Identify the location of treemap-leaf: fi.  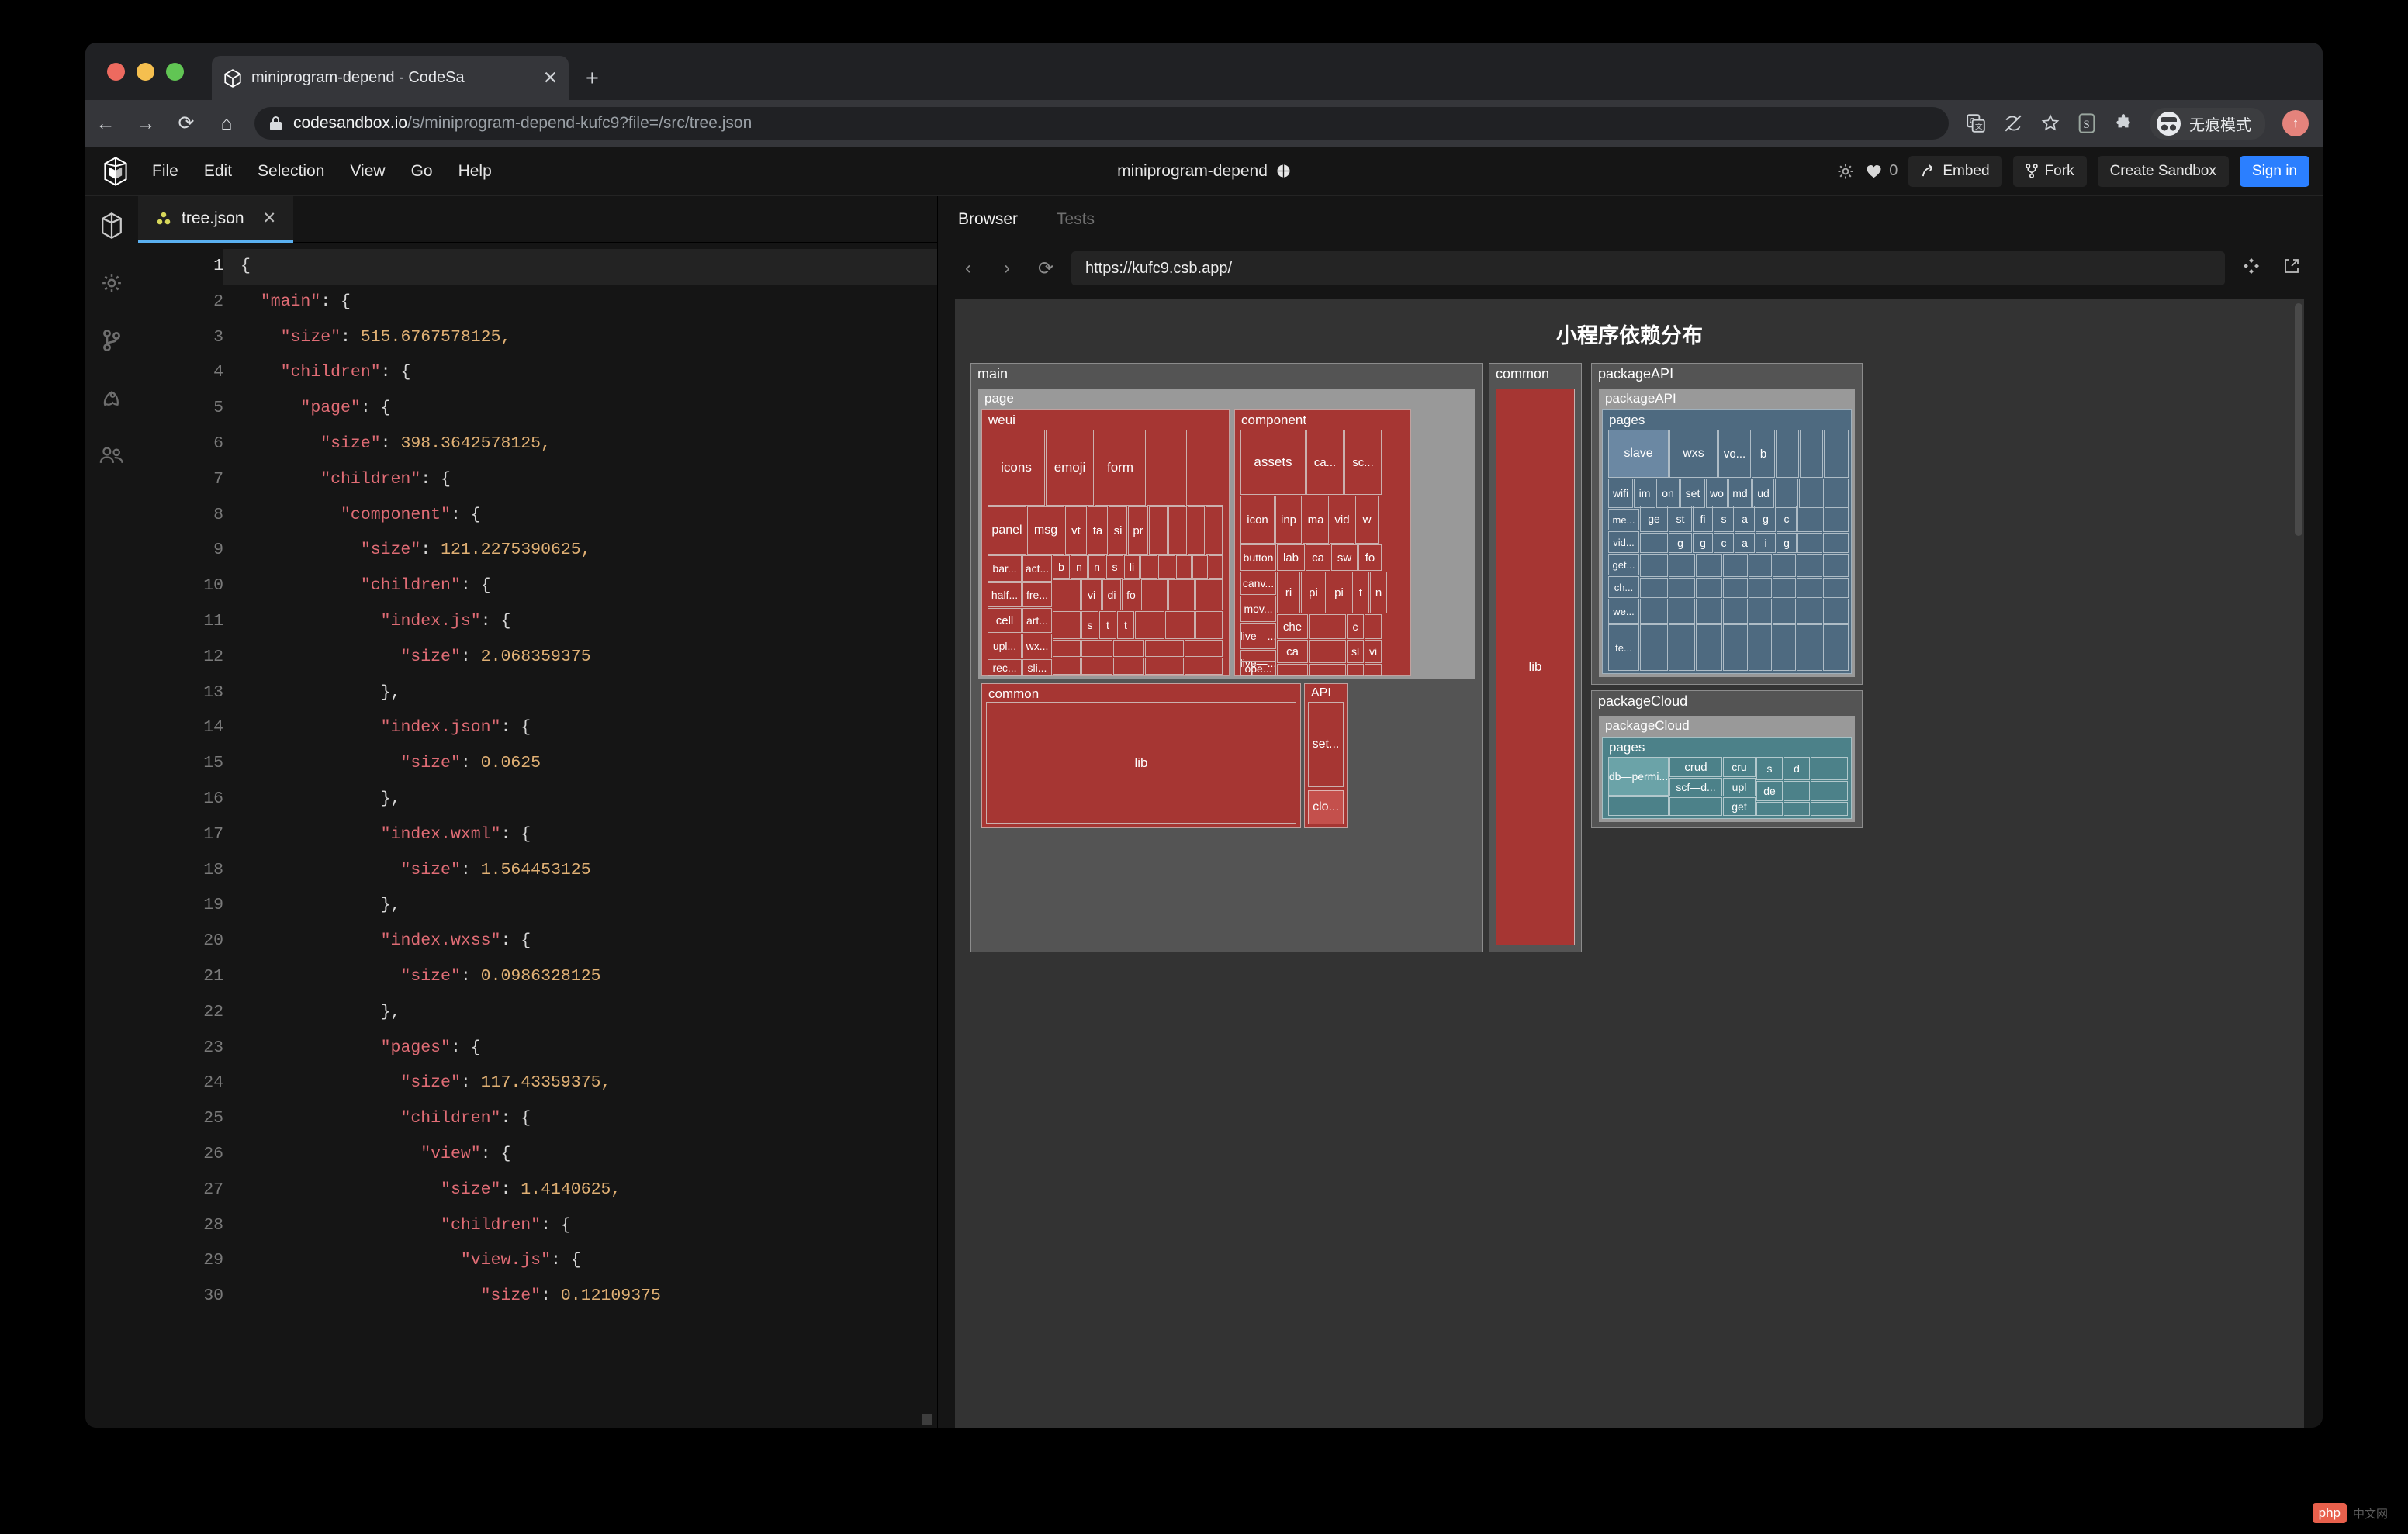
(1703, 519).